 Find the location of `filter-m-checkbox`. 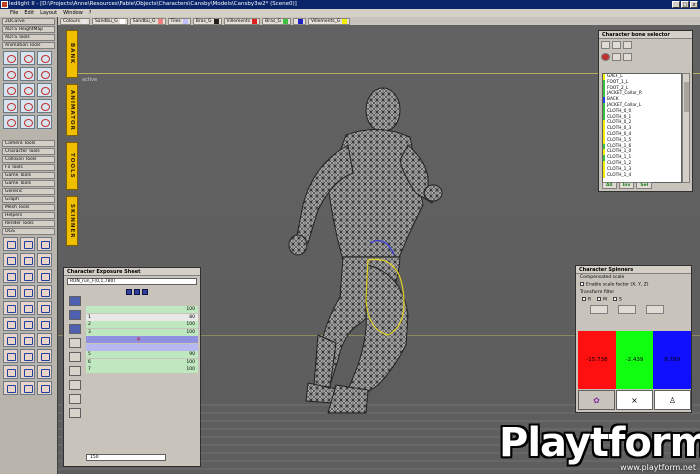

filter-m-checkbox is located at coordinates (599, 298).